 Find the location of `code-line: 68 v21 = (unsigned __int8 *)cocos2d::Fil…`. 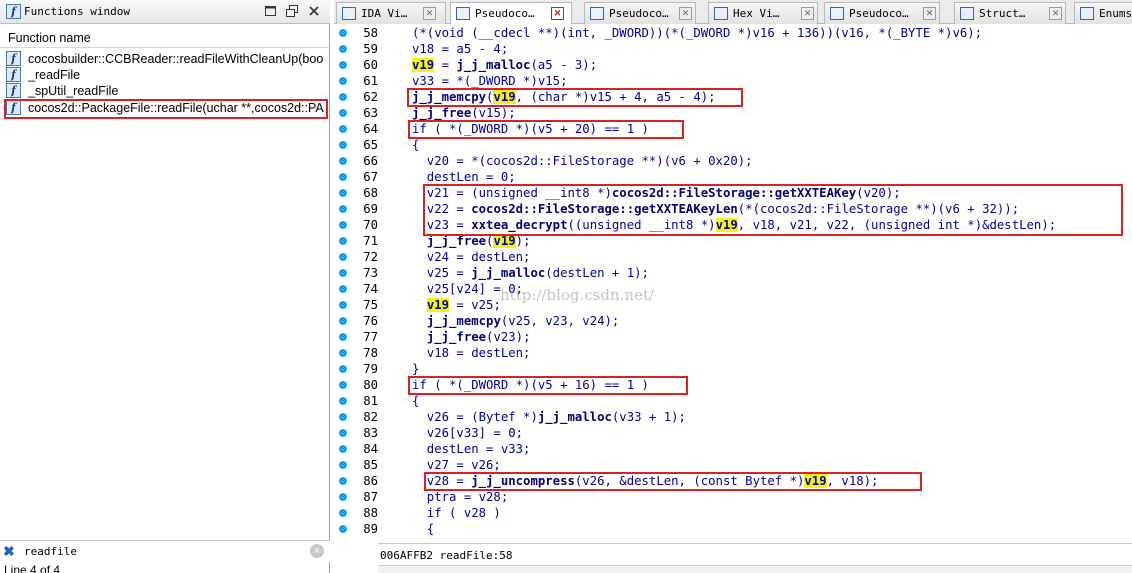

code-line: 68 v21 = (unsigned __int8 *)cocos2d::Fil… is located at coordinates (733, 193).